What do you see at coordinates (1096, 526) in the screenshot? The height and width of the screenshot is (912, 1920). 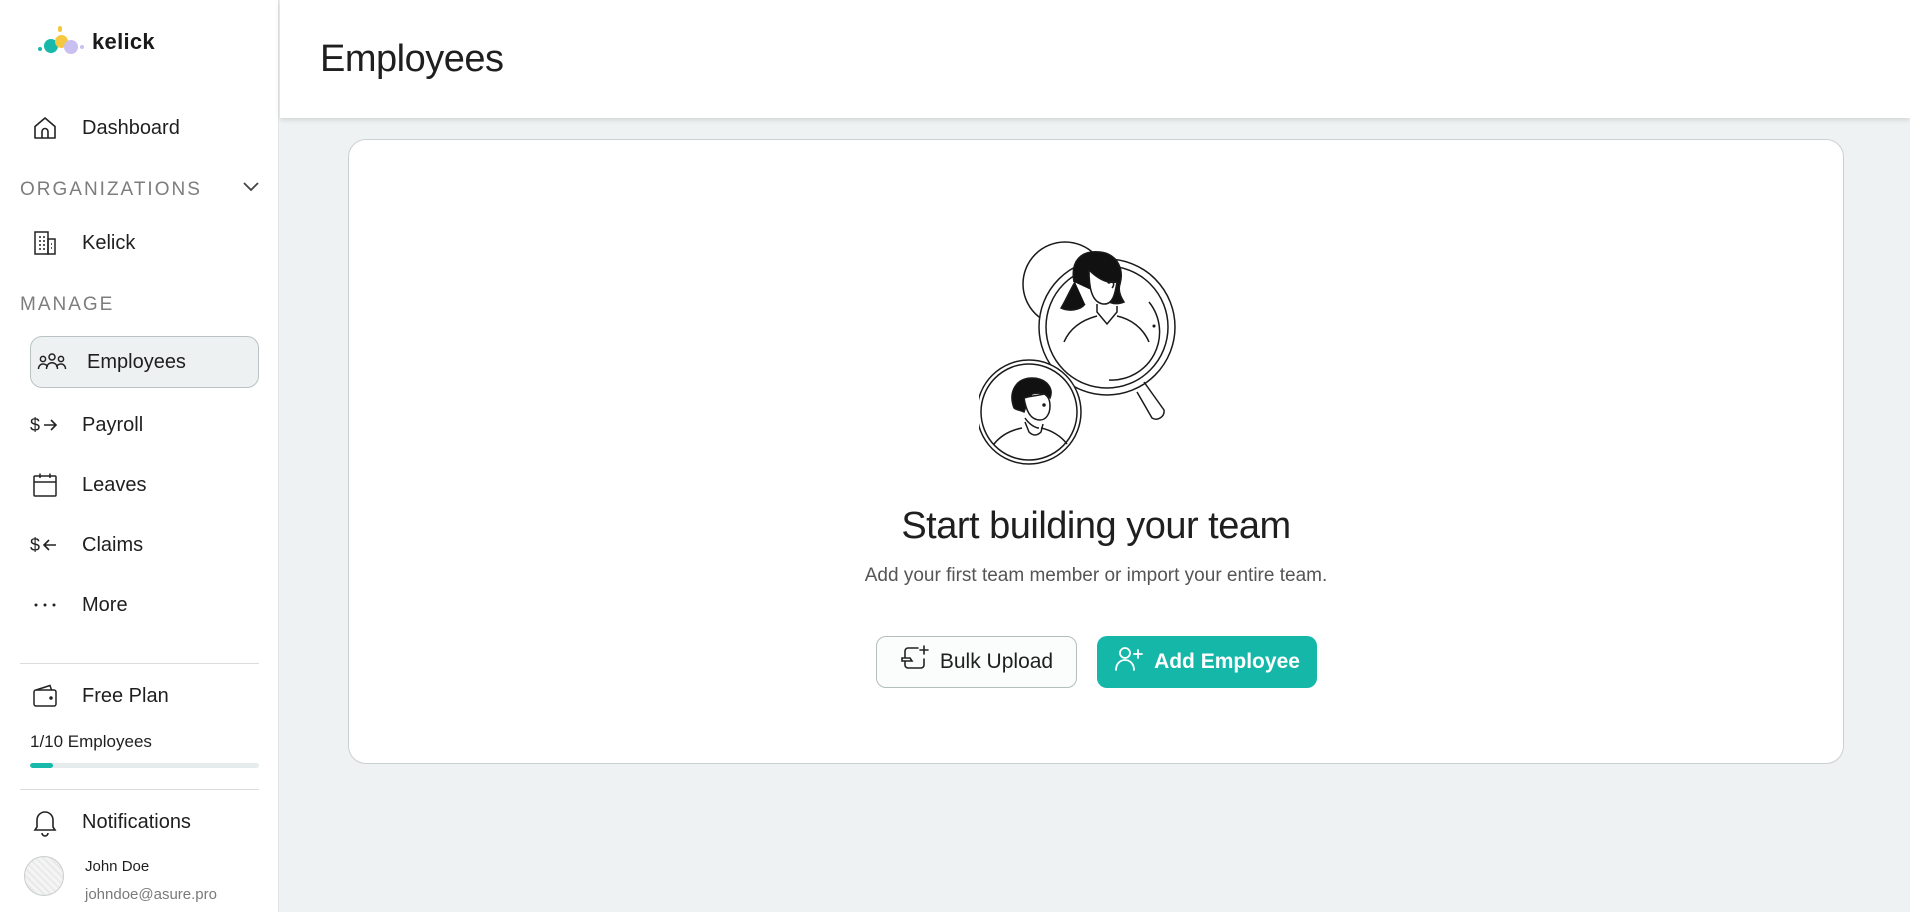 I see `empty-state-title: Start building your team` at bounding box center [1096, 526].